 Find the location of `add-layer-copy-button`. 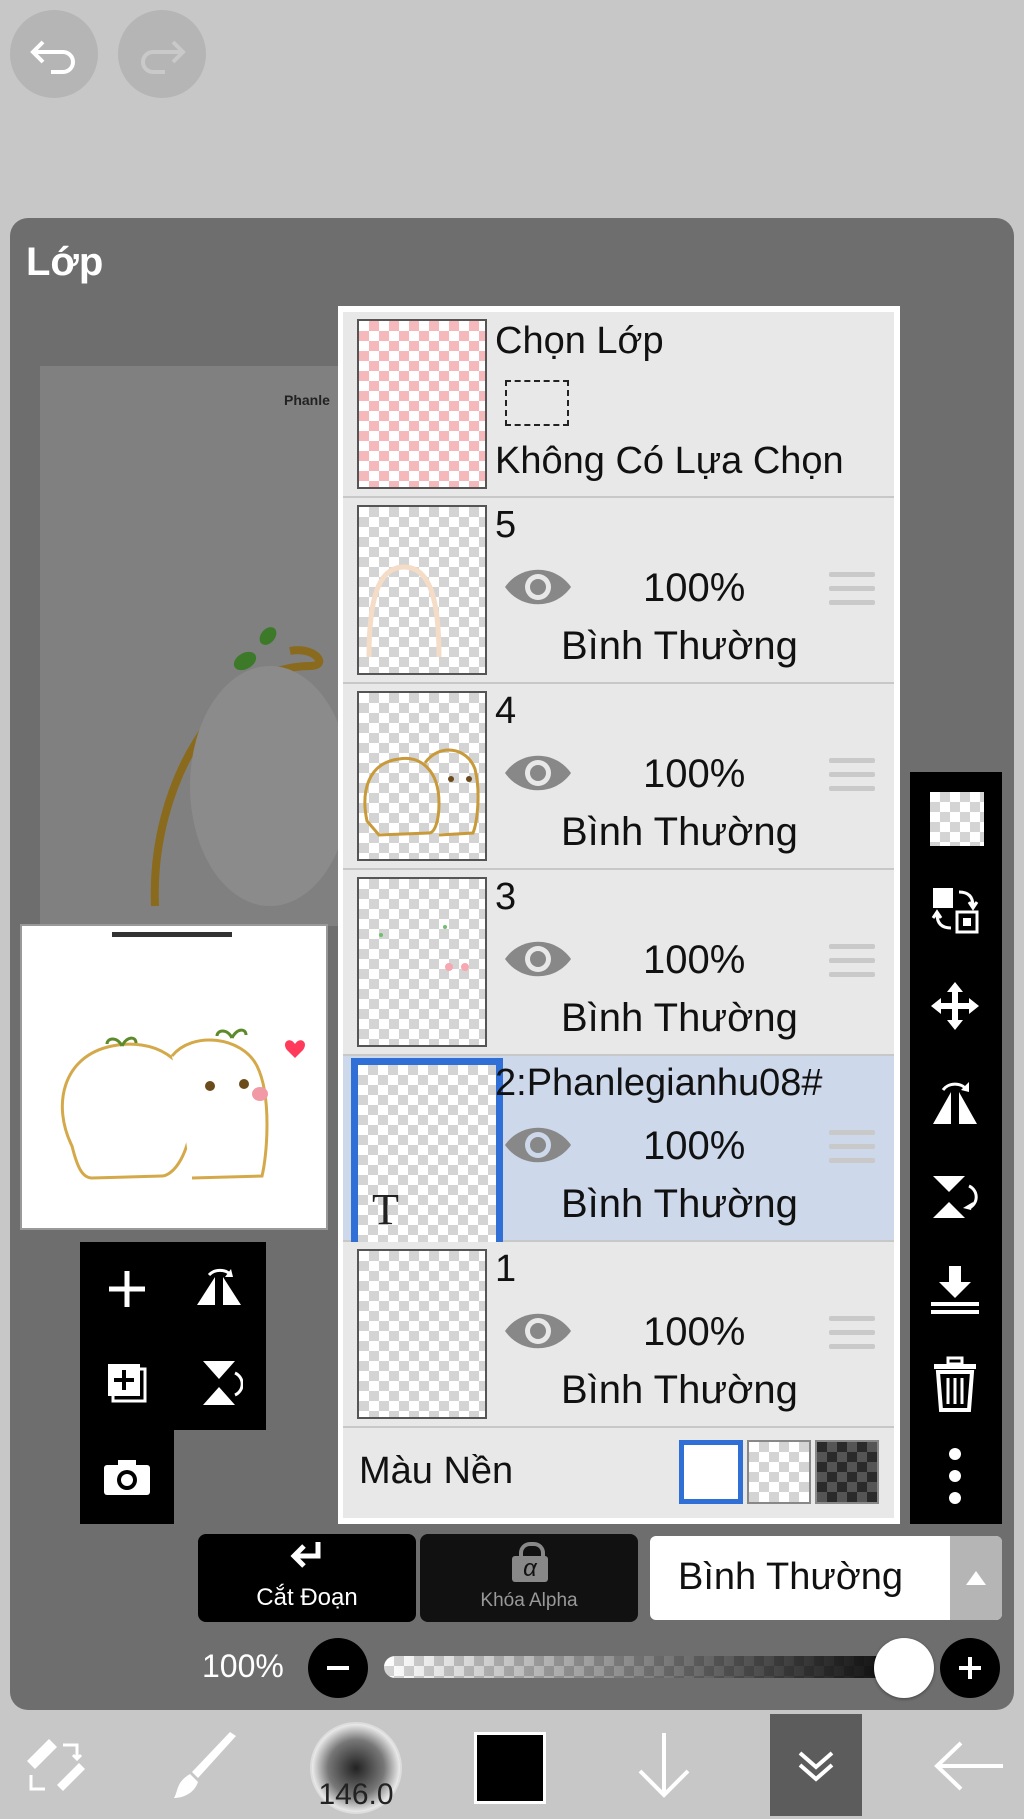

add-layer-copy-button is located at coordinates (127, 1383).